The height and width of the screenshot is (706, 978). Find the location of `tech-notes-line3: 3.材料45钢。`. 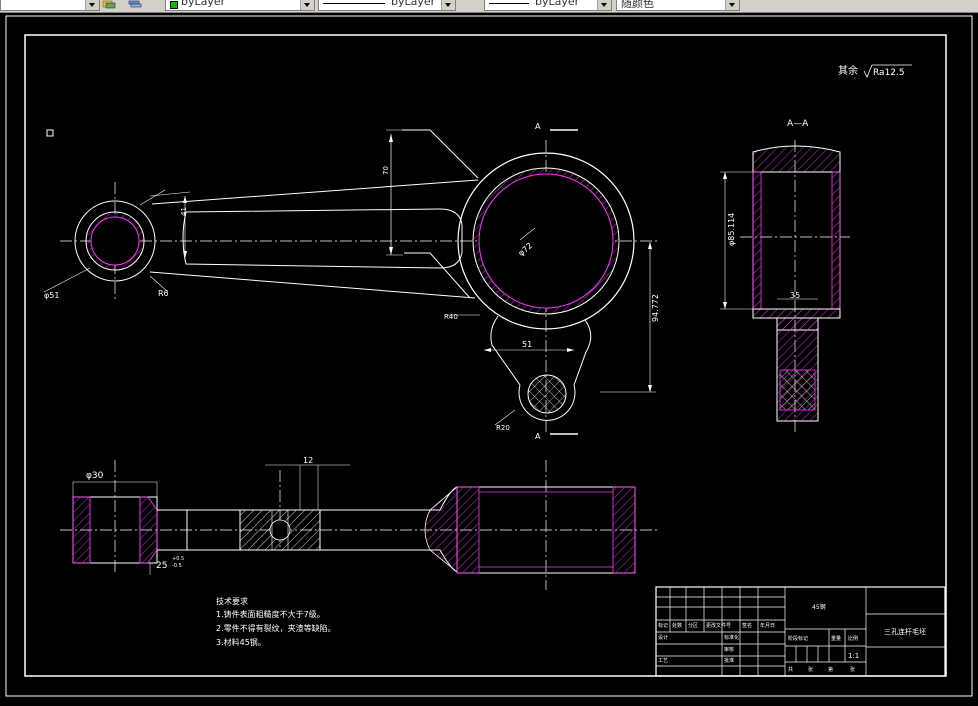

tech-notes-line3: 3.材料45钢。 is located at coordinates (241, 642).